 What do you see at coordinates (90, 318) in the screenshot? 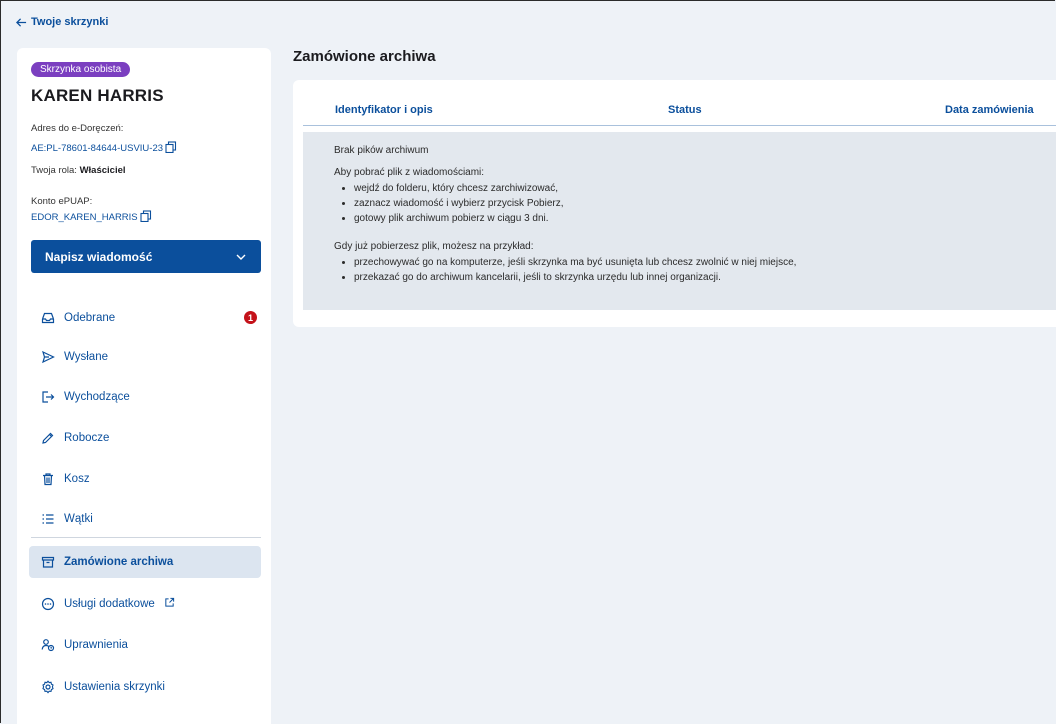
I see `sidebar-item-label: Odebrane` at bounding box center [90, 318].